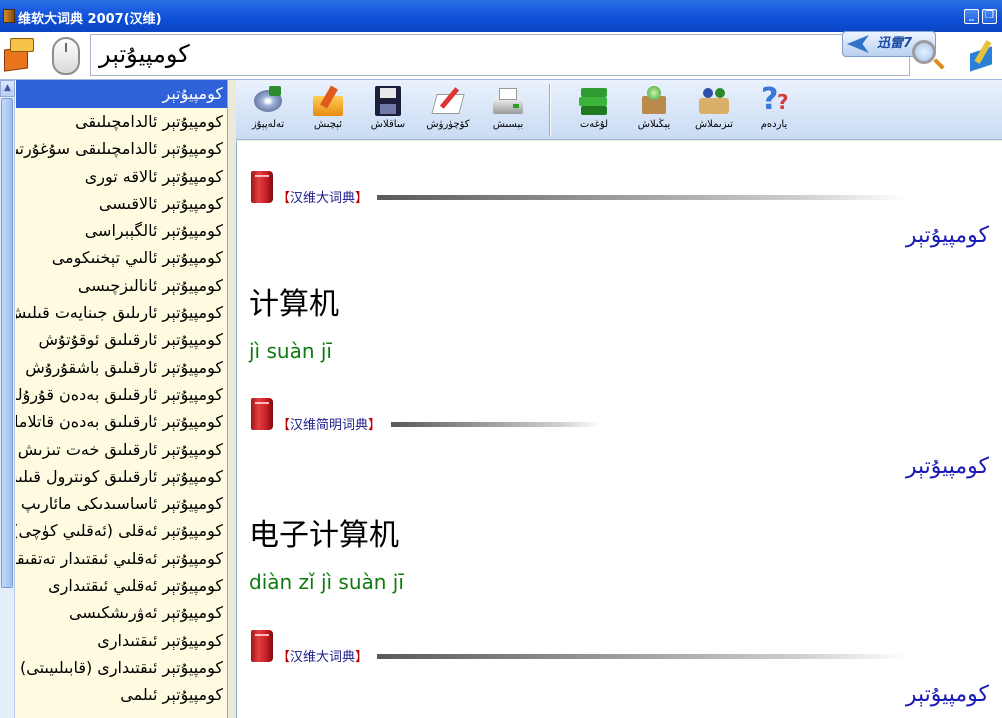  Describe the element at coordinates (268, 124) in the screenshot. I see `pronounce-label: تەلەپپۇز` at that location.